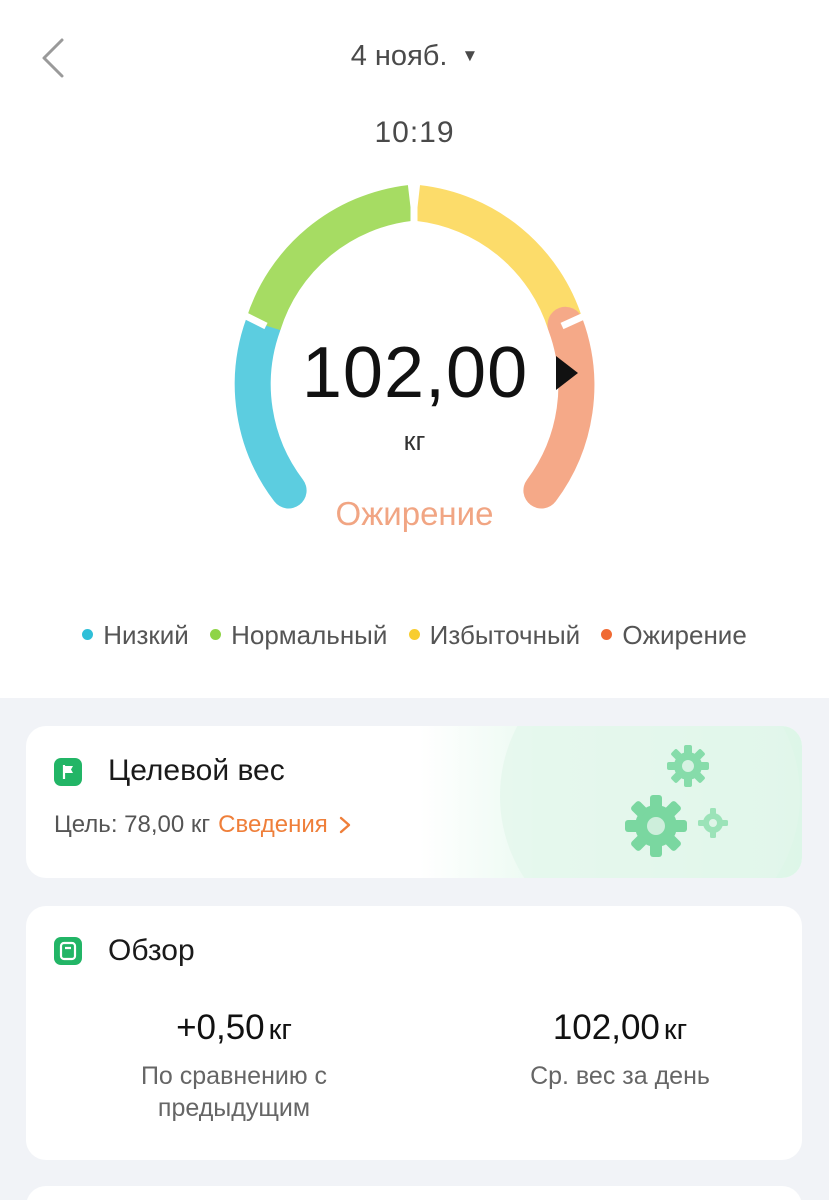 The height and width of the screenshot is (1200, 829). What do you see at coordinates (620, 1050) in the screenshot?
I see `stat-daily-average: 102,00 кг Ср. вес за день` at bounding box center [620, 1050].